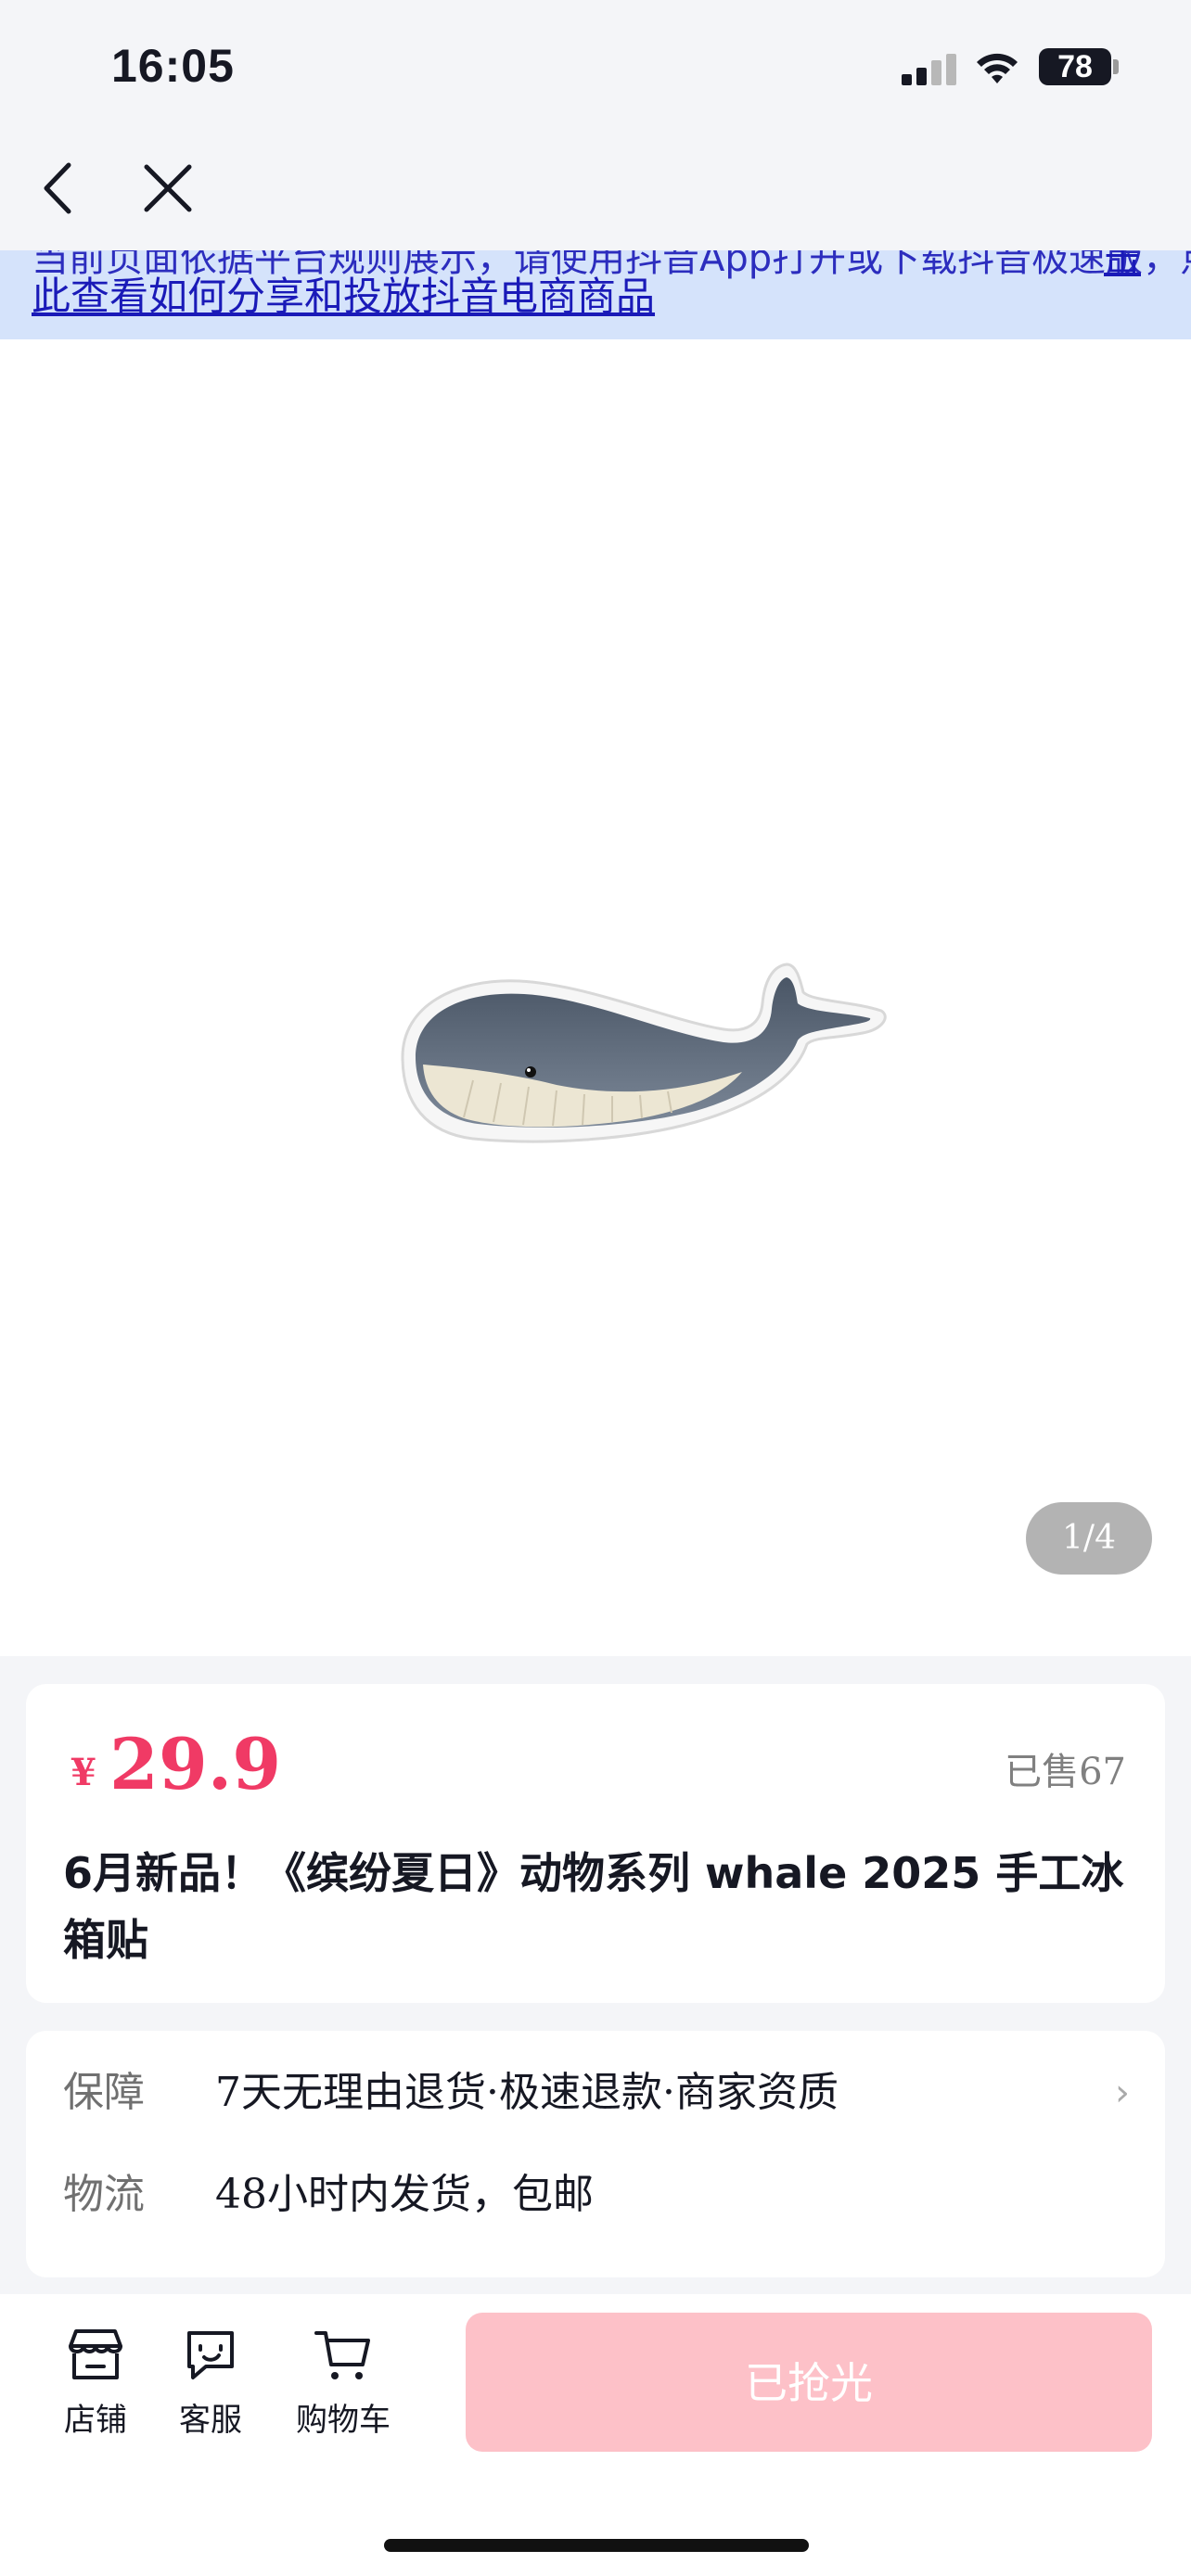 This screenshot has height=2576, width=1191. I want to click on gallery-page-indicator: 1/4, so click(1089, 1538).